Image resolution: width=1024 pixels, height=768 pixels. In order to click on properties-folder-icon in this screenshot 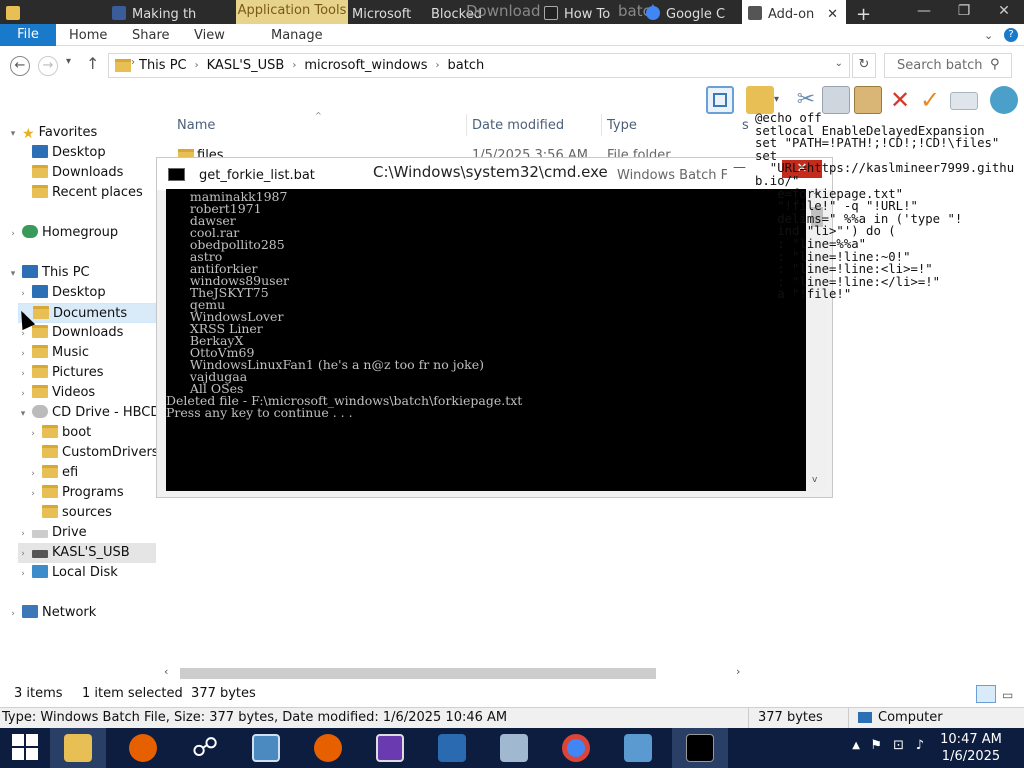, I will do `click(760, 100)`.